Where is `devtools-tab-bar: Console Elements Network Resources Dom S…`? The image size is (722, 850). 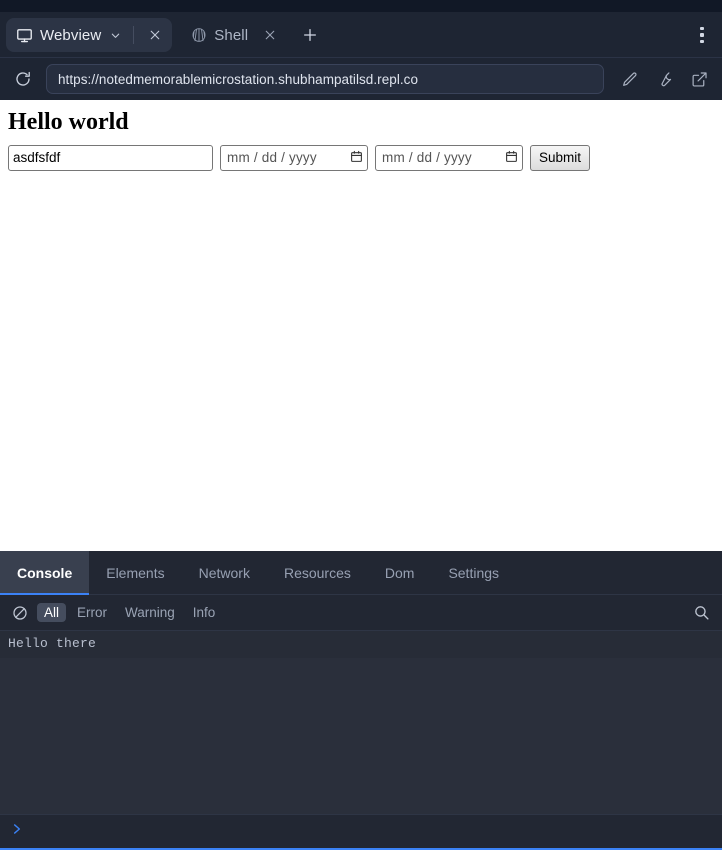 devtools-tab-bar: Console Elements Network Resources Dom S… is located at coordinates (361, 573).